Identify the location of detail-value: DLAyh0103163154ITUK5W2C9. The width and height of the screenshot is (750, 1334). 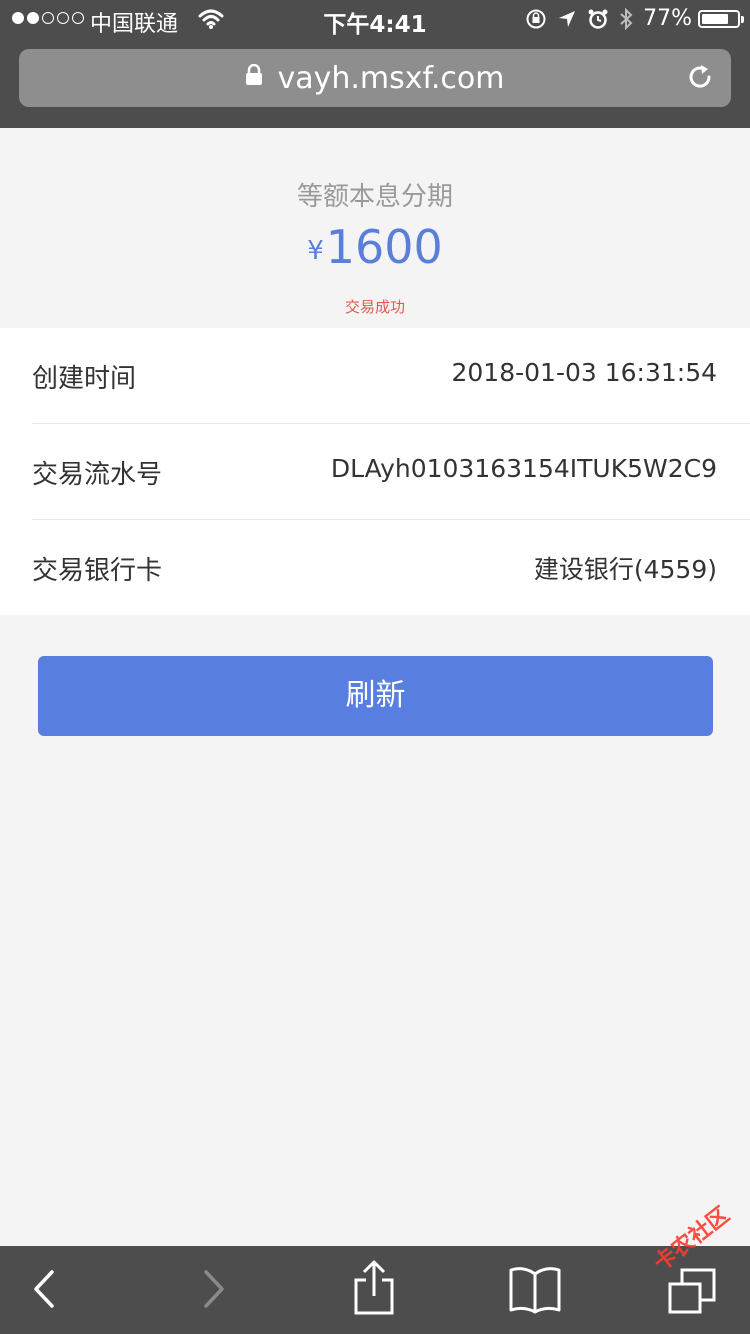
(523, 468).